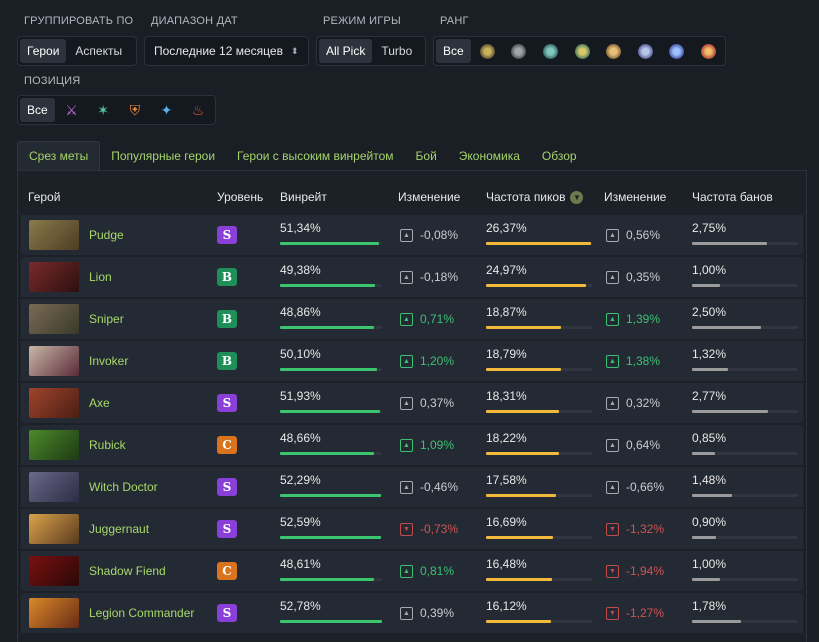 The width and height of the screenshot is (819, 642). Describe the element at coordinates (103, 110) in the screenshot. I see `mid-position-icon: ✶` at that location.